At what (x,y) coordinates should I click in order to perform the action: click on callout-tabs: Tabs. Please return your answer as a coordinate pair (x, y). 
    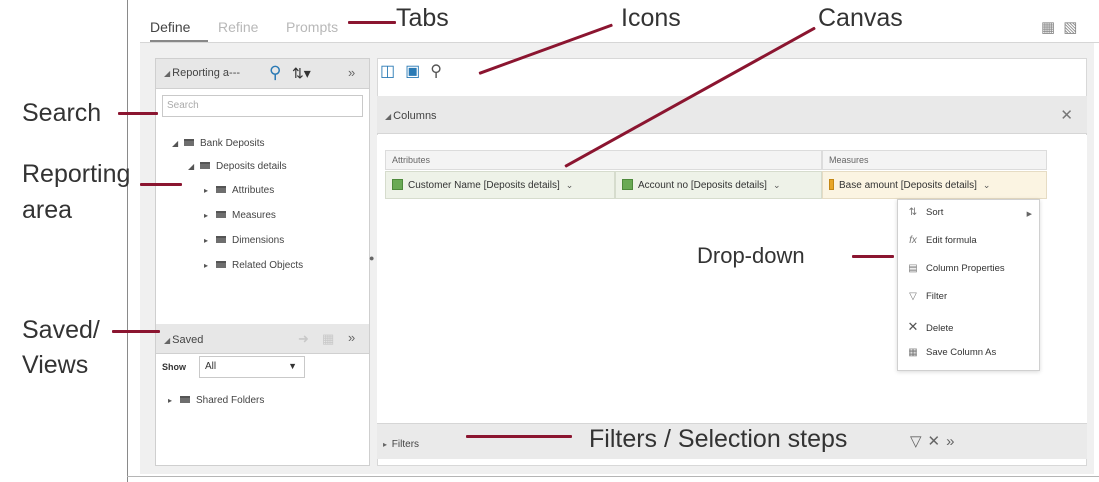
    Looking at the image, I should click on (422, 18).